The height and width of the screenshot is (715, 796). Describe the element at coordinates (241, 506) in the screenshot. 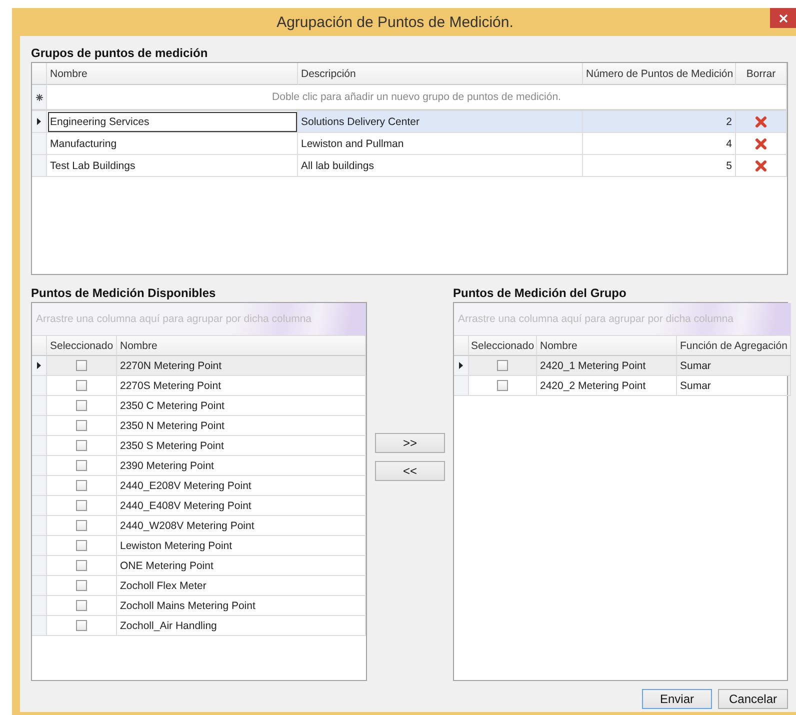

I see `table-cell: 2440_E408V Metering Point` at that location.